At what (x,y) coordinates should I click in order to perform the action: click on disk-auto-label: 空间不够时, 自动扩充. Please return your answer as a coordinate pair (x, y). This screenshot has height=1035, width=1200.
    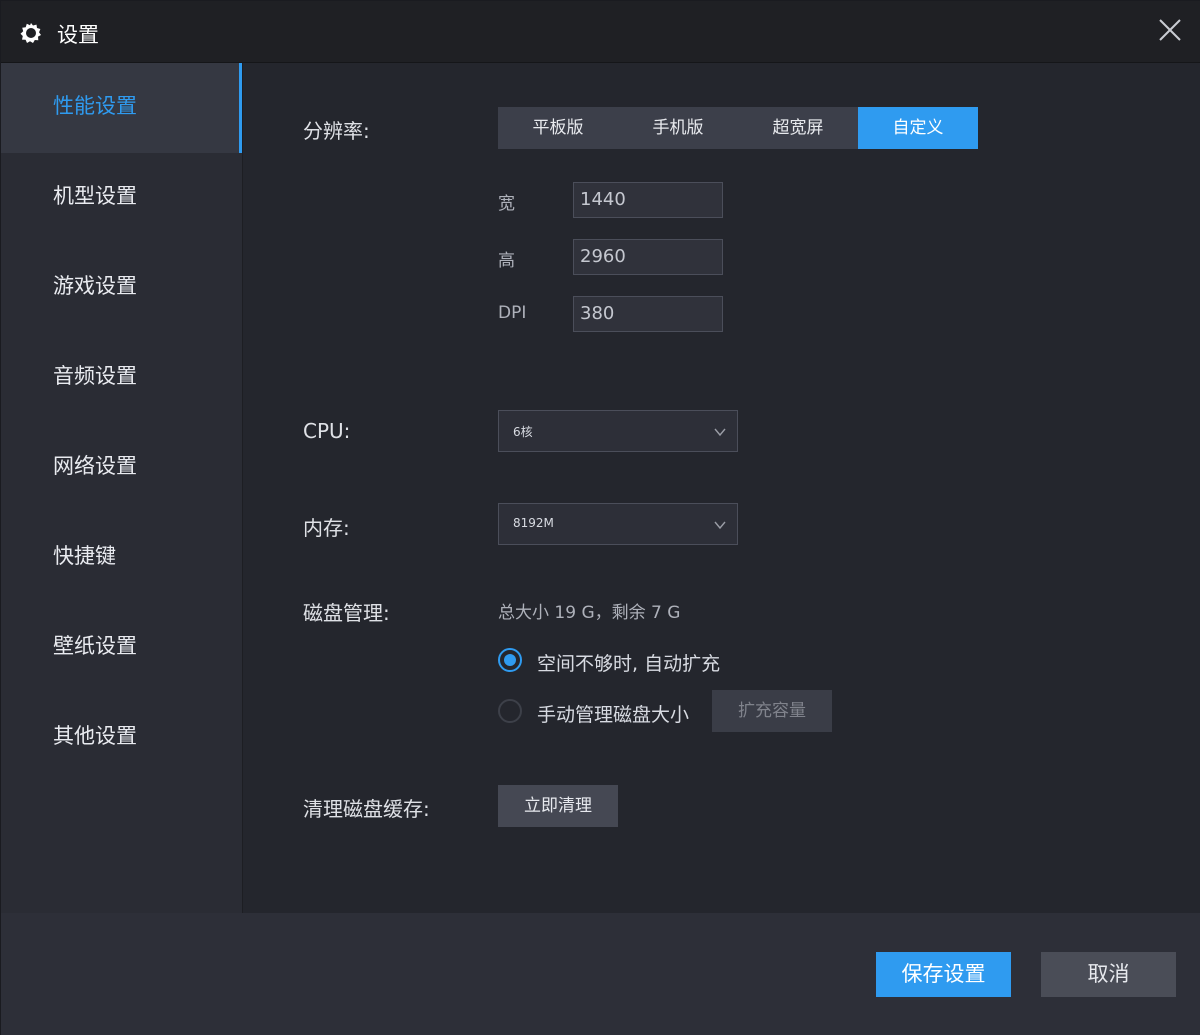
    Looking at the image, I should click on (628, 662).